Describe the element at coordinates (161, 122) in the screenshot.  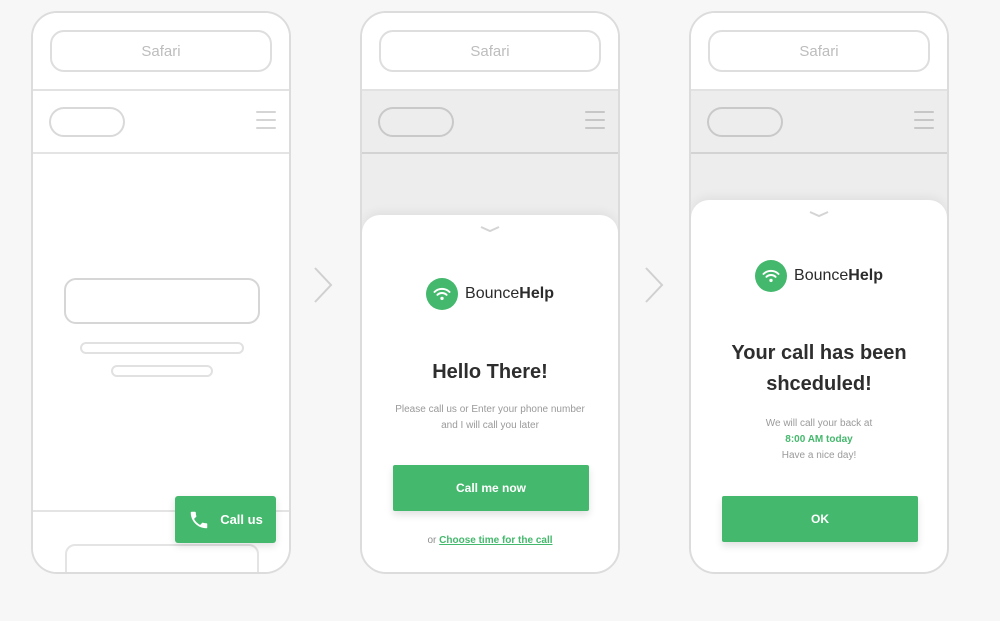
I see `site-navbar` at that location.